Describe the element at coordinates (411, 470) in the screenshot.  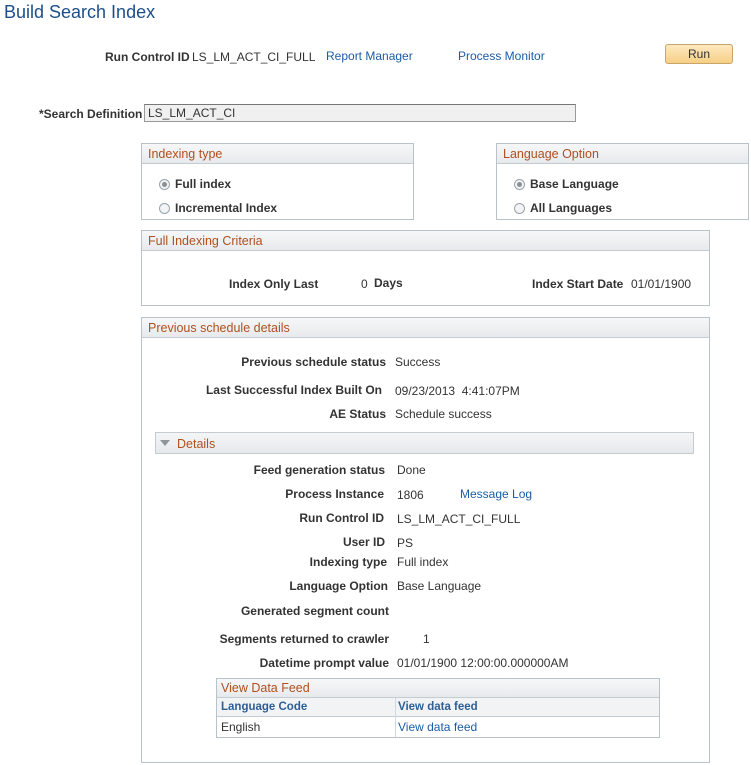
I see `feed-generation-status-value: Done` at that location.